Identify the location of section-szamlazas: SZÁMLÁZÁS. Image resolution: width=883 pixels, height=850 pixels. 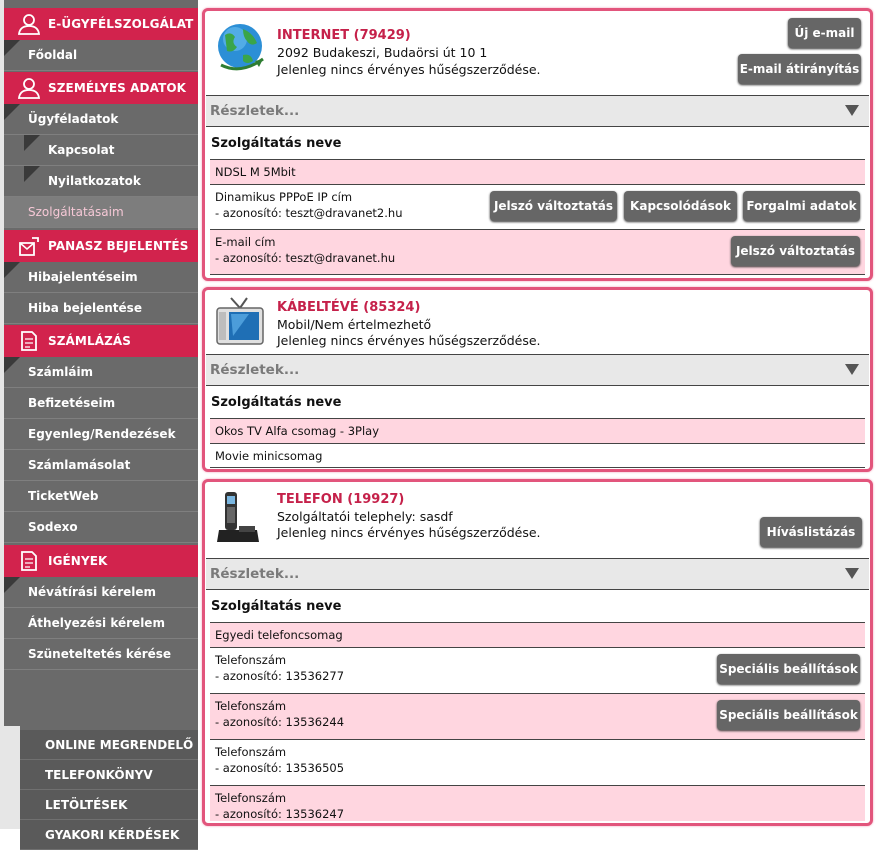
(101, 341).